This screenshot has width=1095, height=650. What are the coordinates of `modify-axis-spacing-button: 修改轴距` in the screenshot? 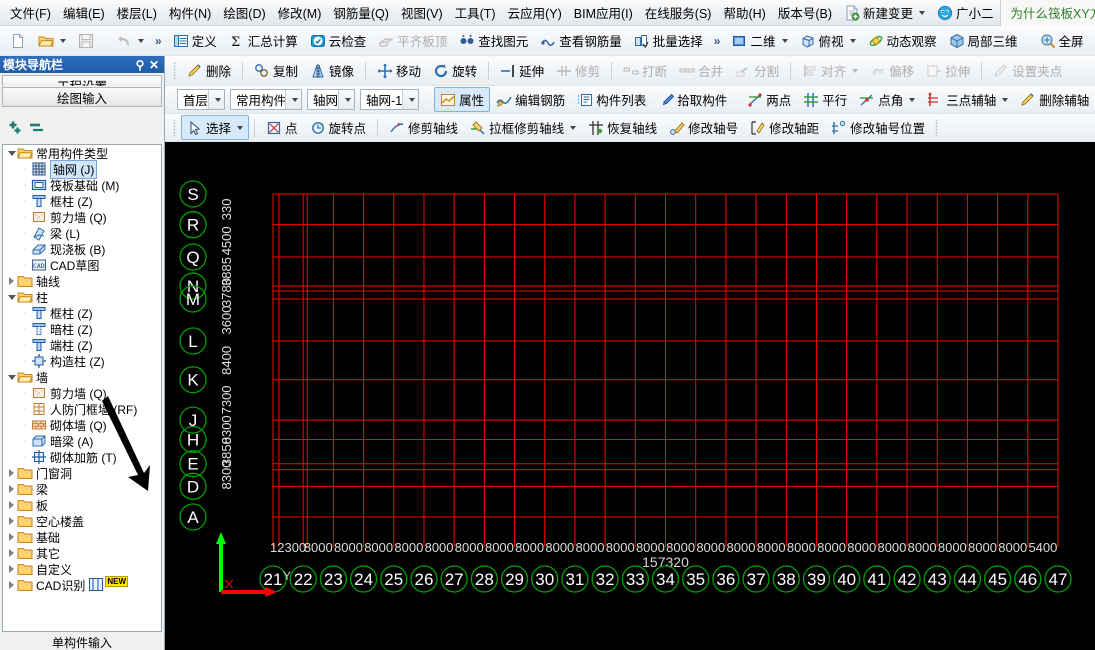 It's located at (784, 127).